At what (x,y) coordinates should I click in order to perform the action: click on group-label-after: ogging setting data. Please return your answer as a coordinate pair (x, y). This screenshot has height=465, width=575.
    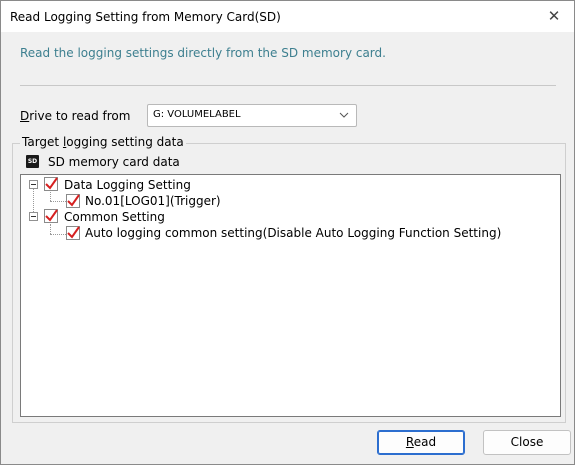
    Looking at the image, I should click on (125, 142).